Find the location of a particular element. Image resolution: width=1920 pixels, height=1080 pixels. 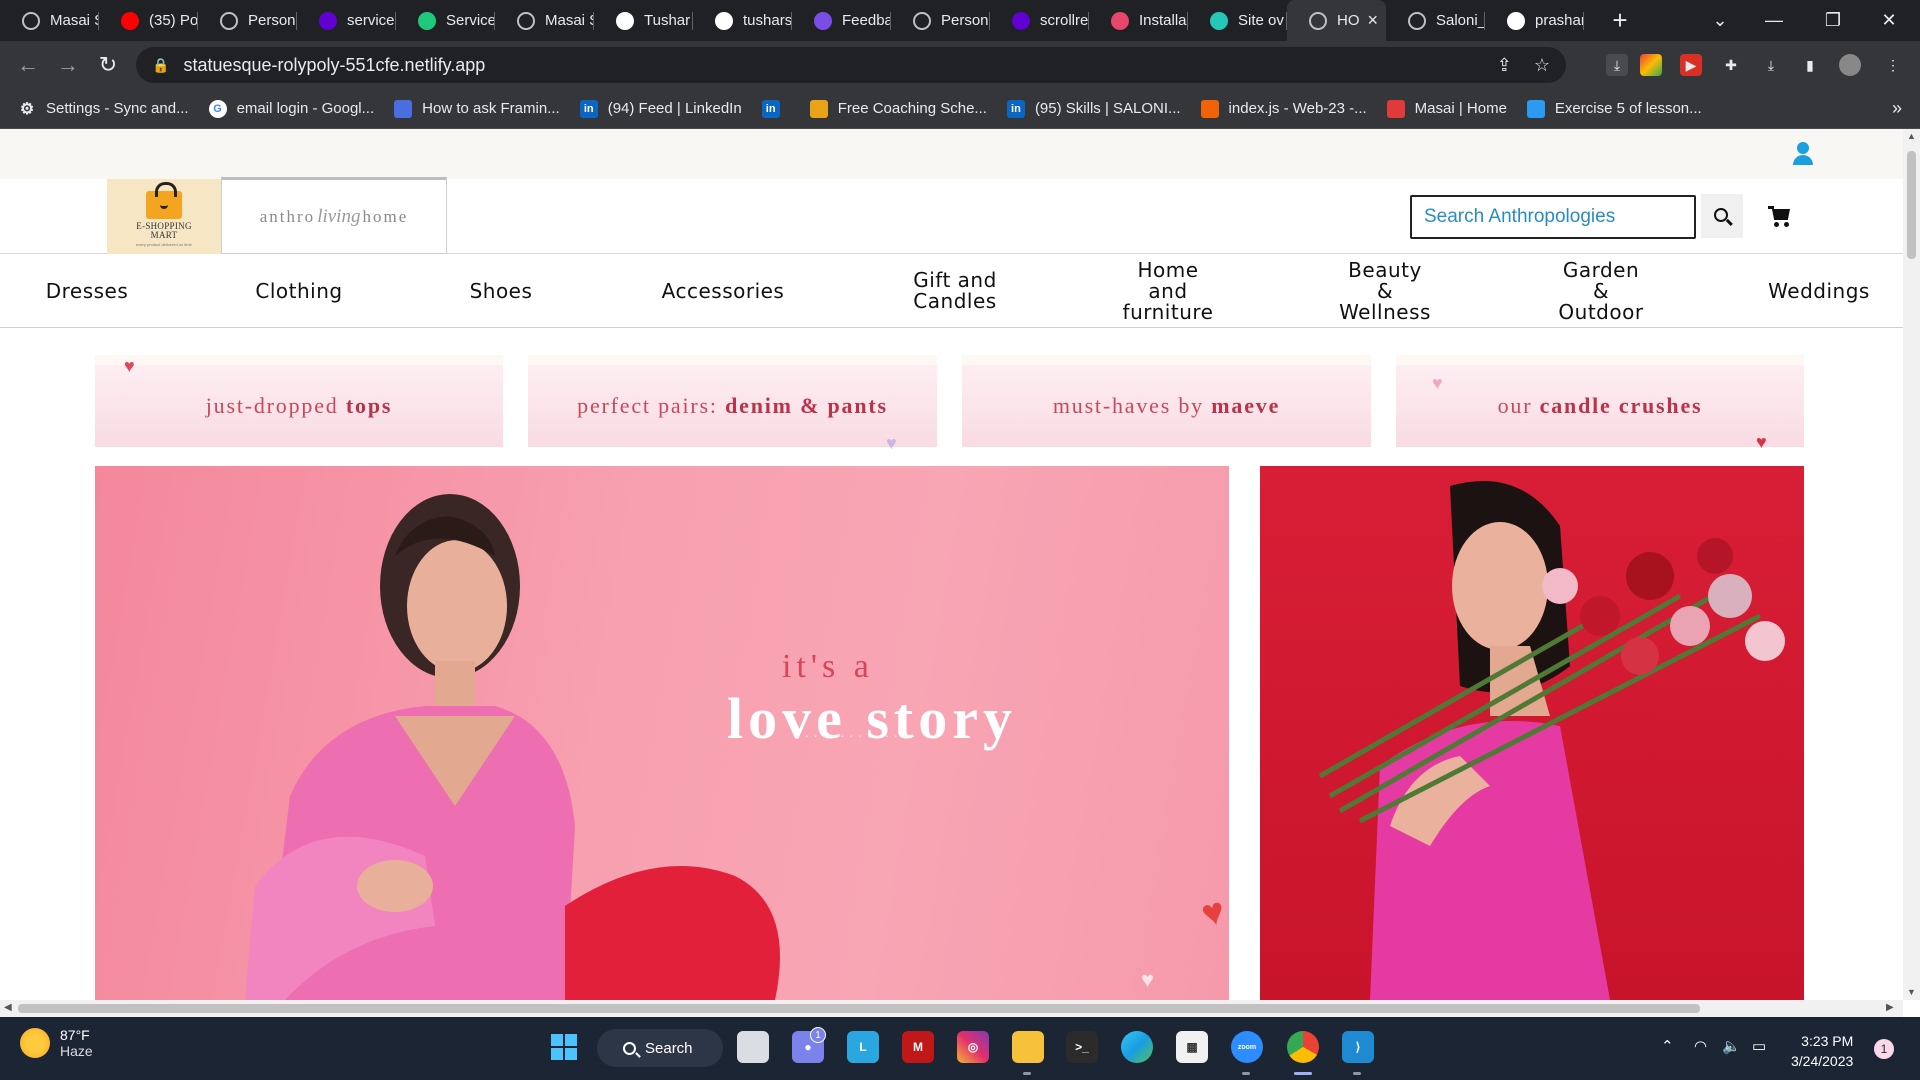

close-tab-icon: × is located at coordinates (1373, 20).